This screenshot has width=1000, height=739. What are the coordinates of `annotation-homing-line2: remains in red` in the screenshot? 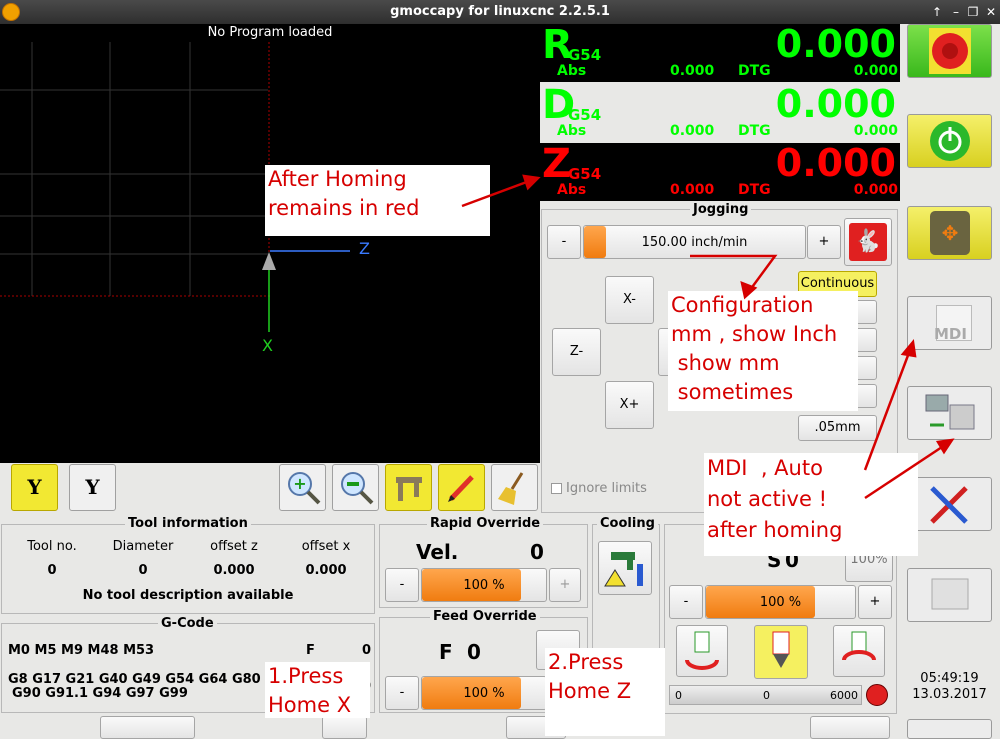 It's located at (344, 208).